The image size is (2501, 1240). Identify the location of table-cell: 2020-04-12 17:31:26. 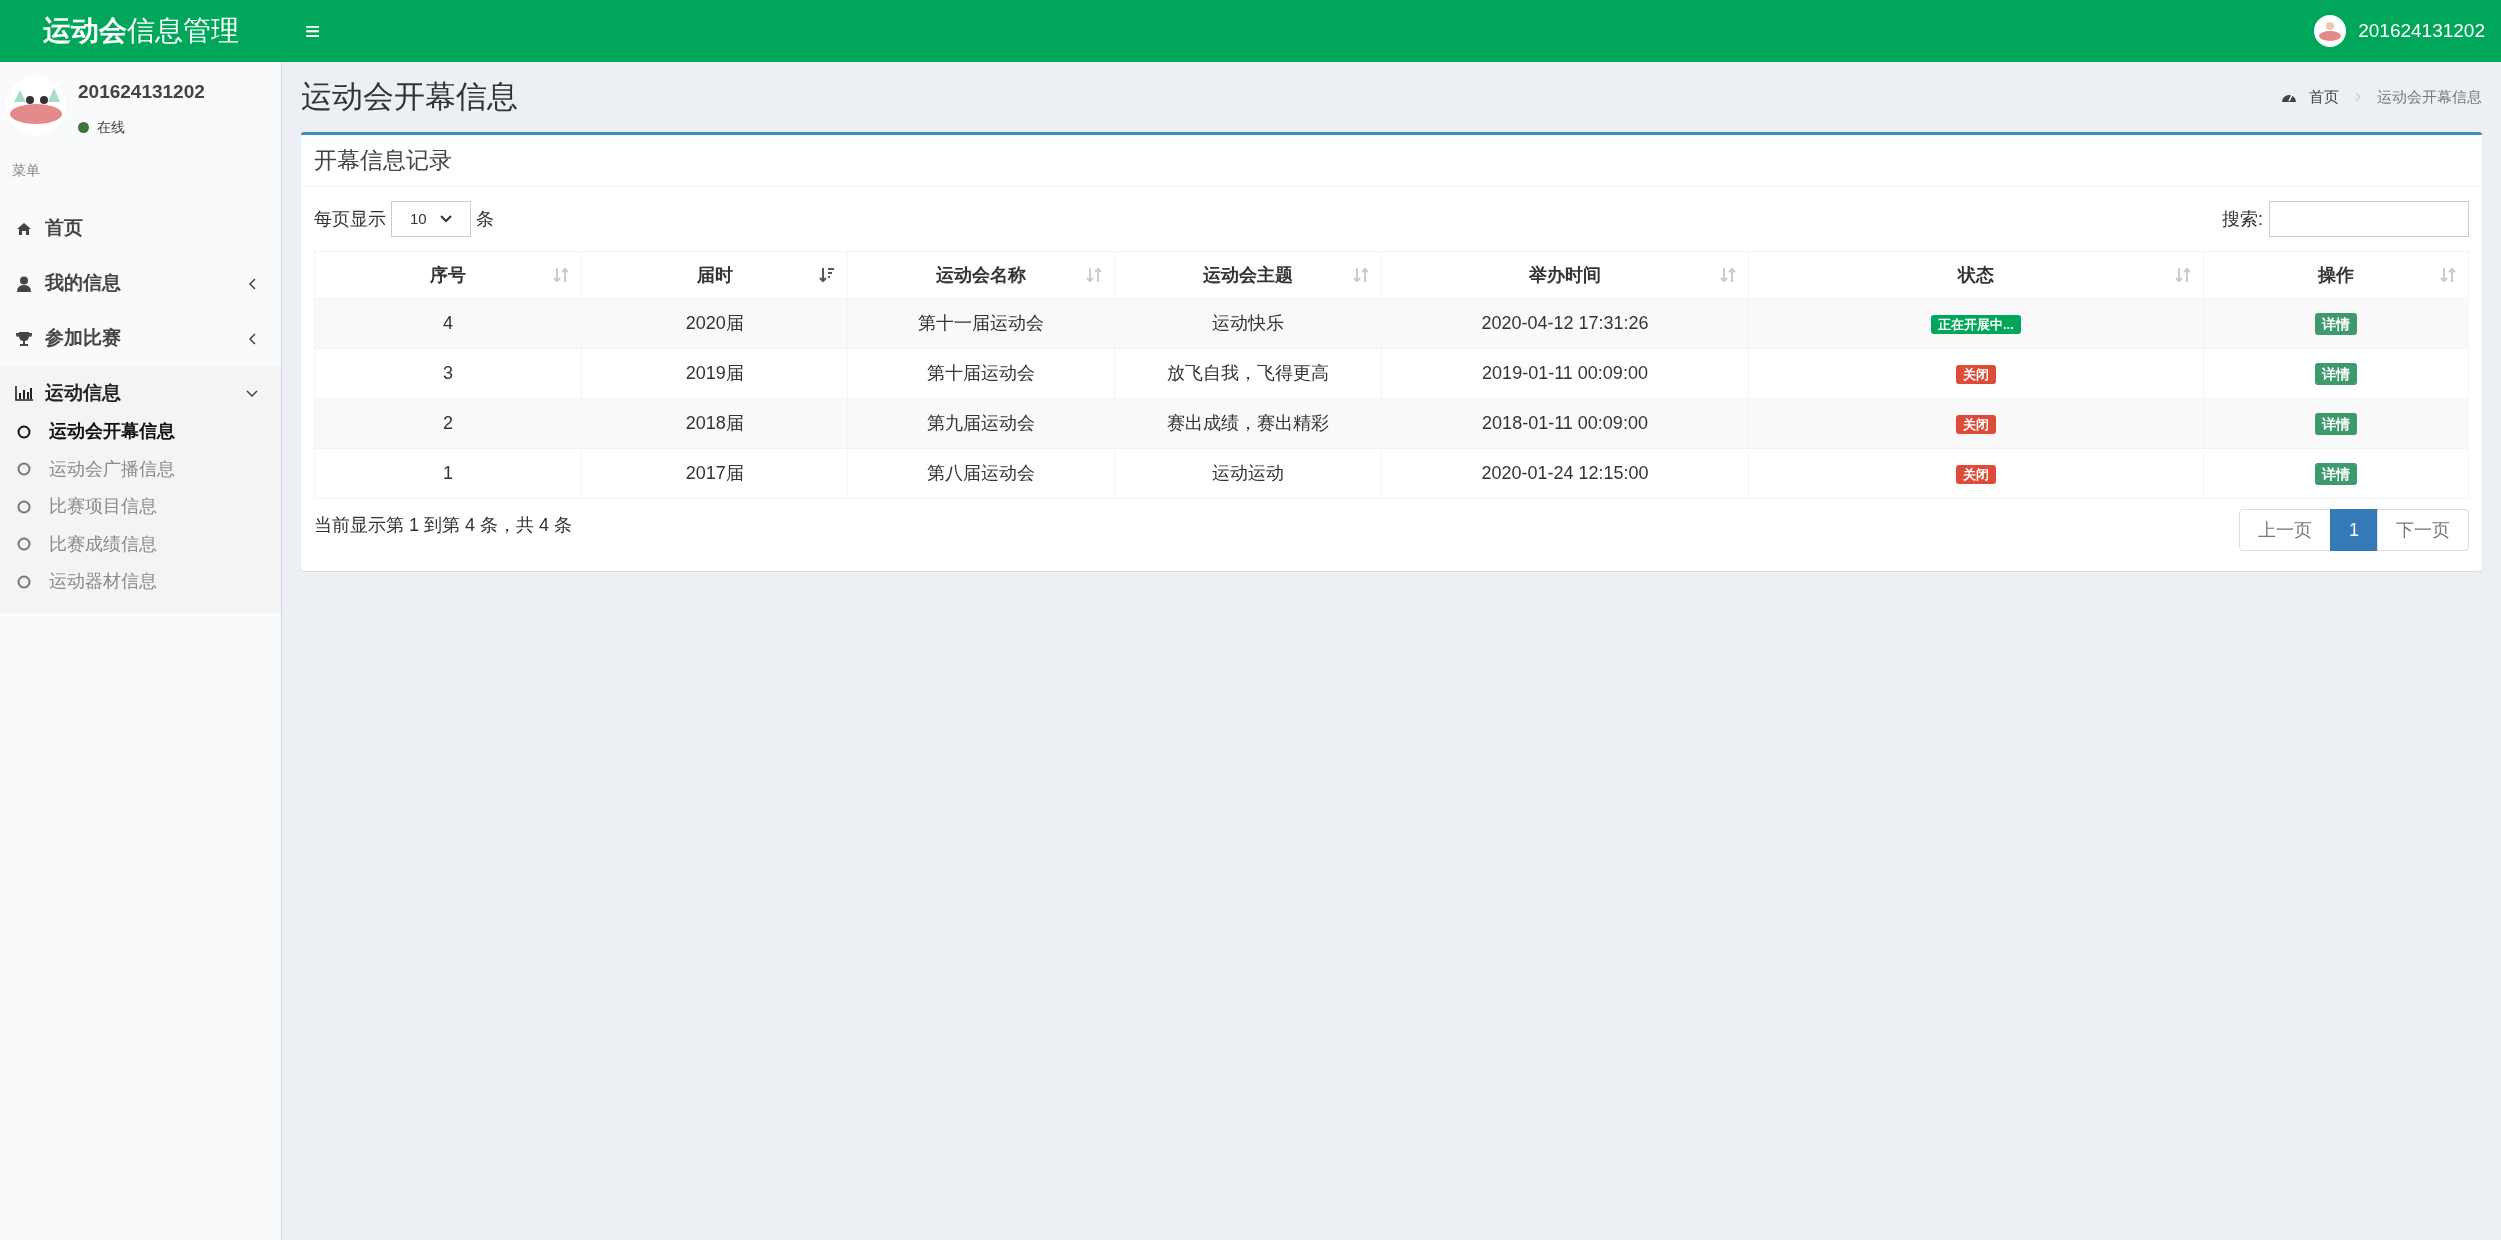
(1565, 323).